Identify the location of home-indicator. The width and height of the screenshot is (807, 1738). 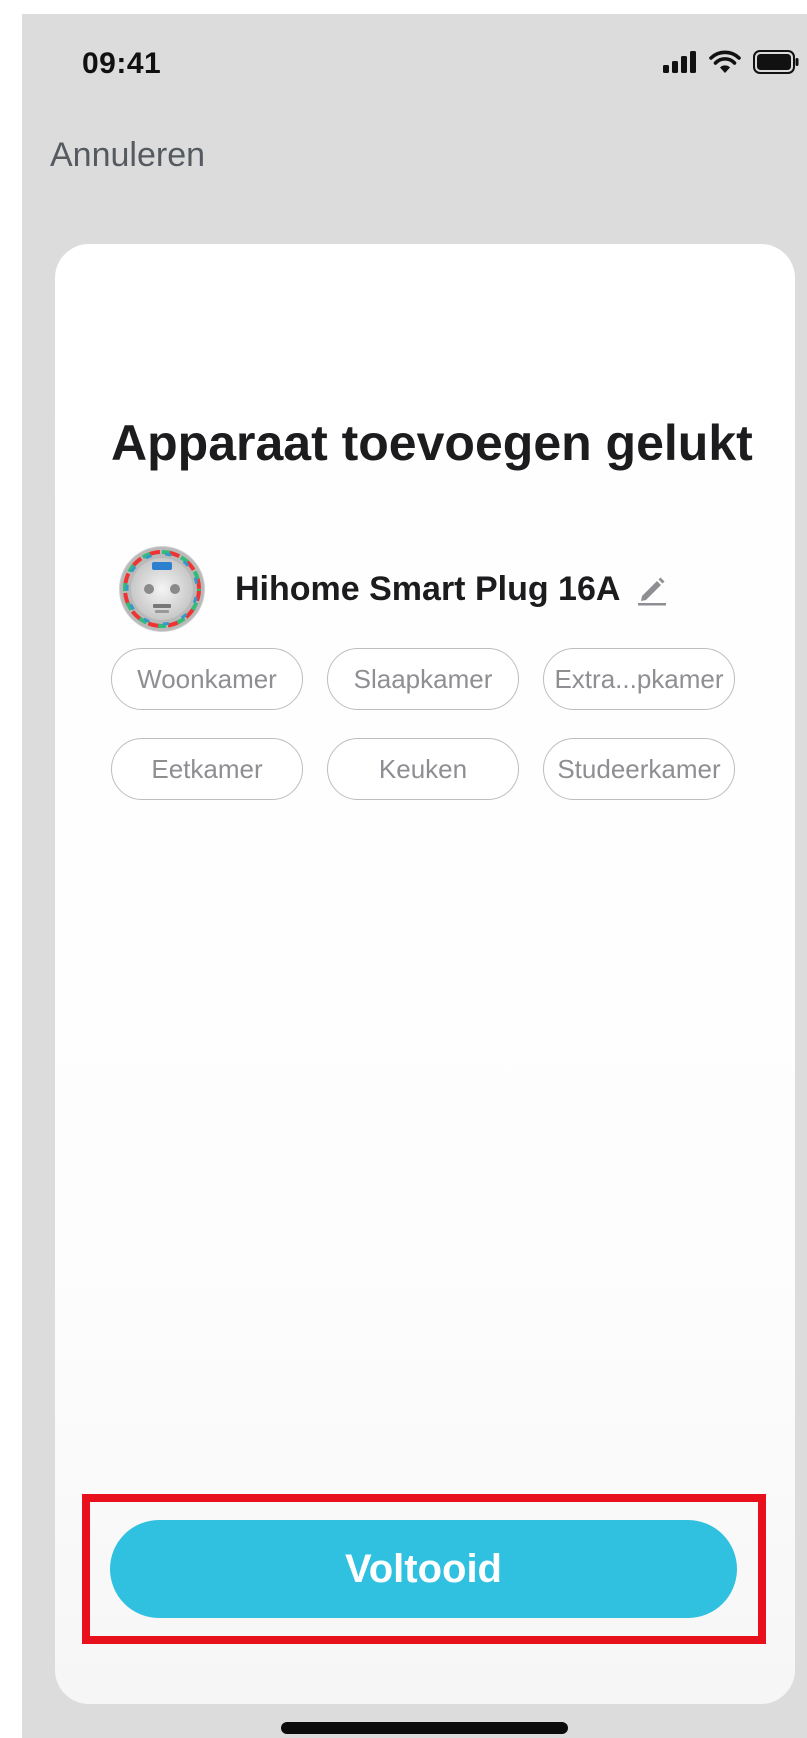
(424, 1728).